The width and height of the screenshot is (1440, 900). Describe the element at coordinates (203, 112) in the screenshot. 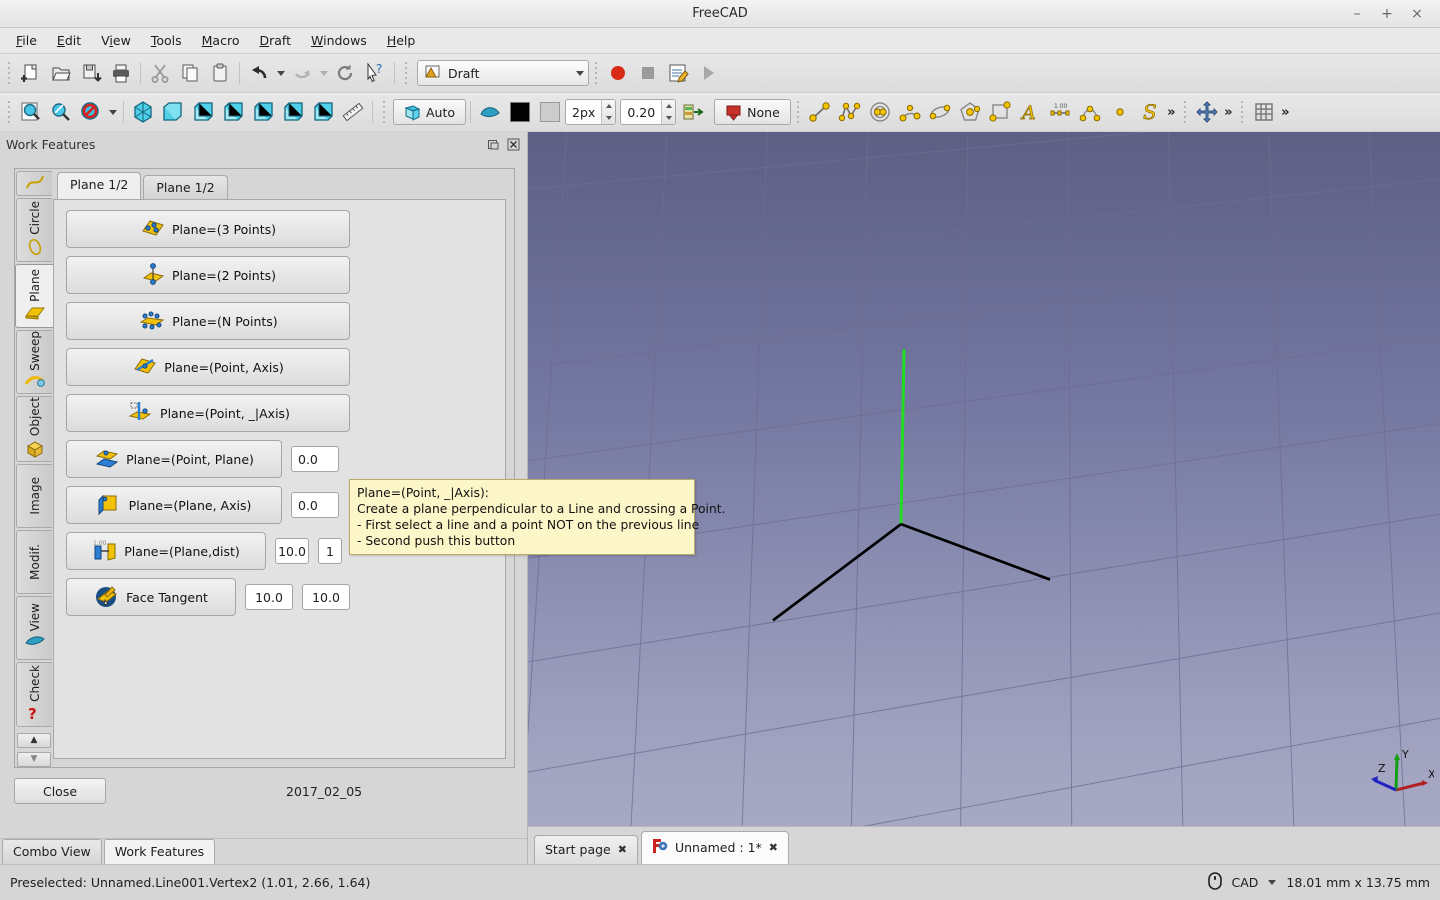

I see `top-view-icon` at that location.